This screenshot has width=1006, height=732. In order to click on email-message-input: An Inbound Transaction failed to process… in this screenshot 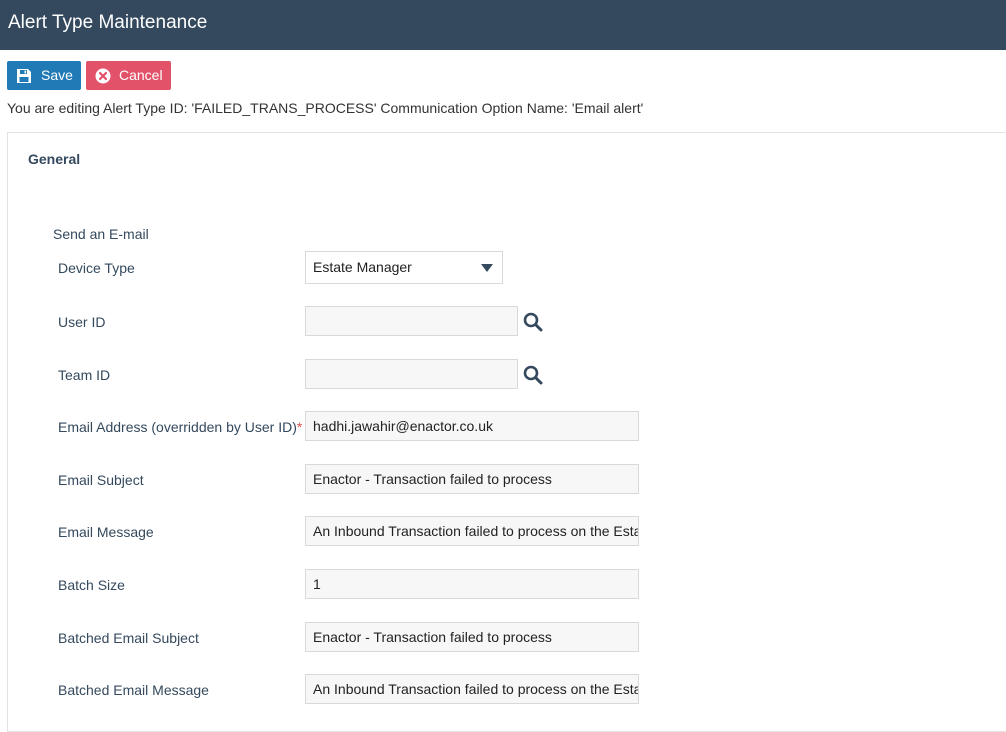, I will do `click(472, 531)`.